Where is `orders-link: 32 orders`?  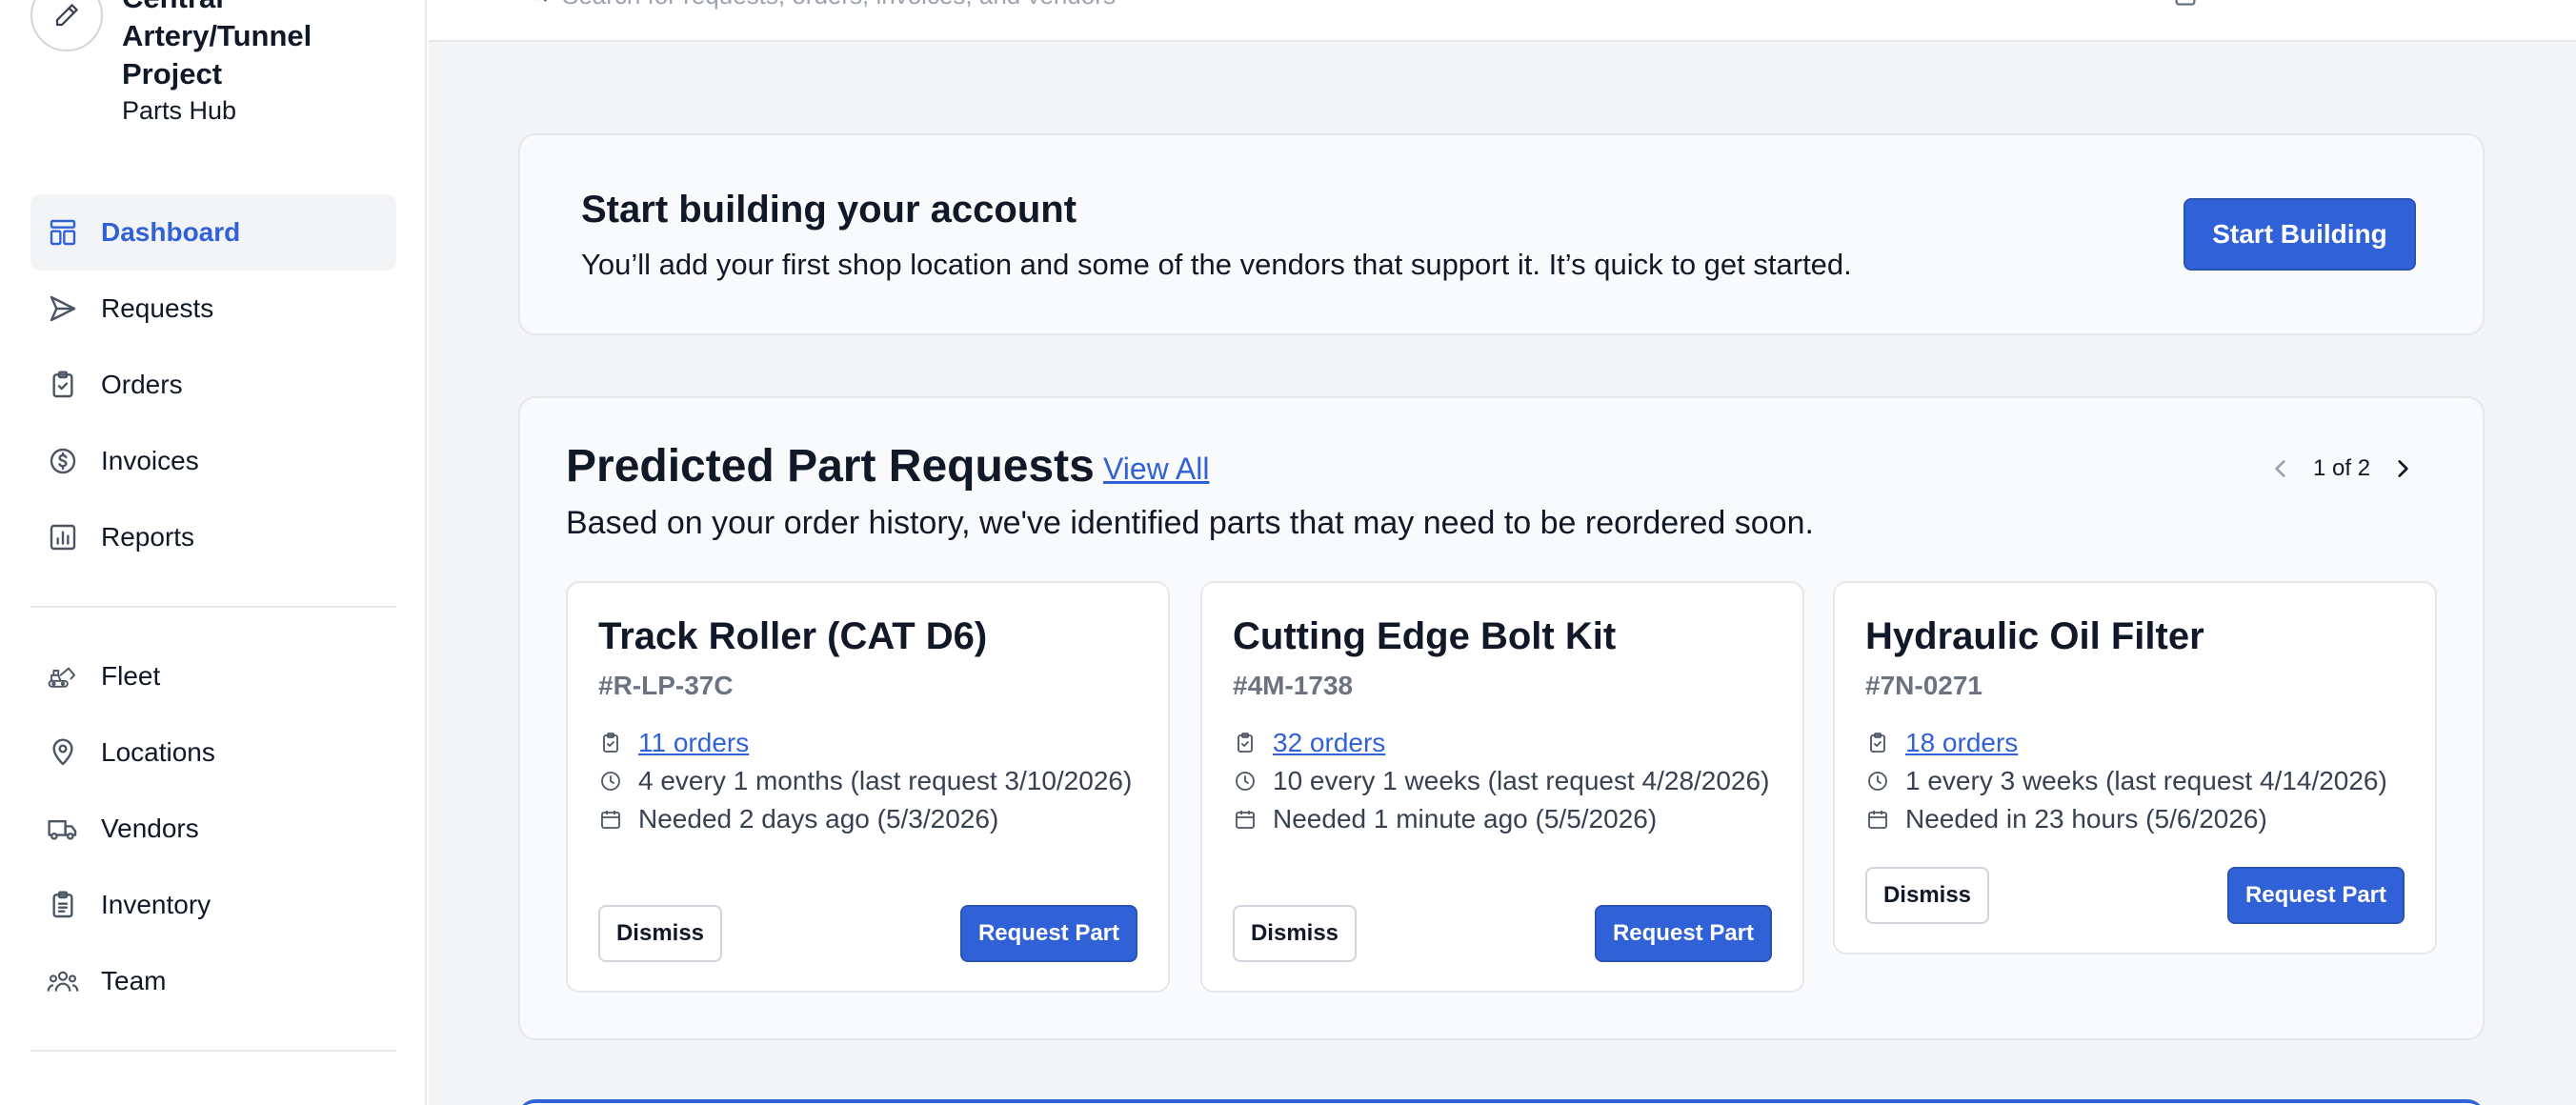 orders-link: 32 orders is located at coordinates (1329, 743).